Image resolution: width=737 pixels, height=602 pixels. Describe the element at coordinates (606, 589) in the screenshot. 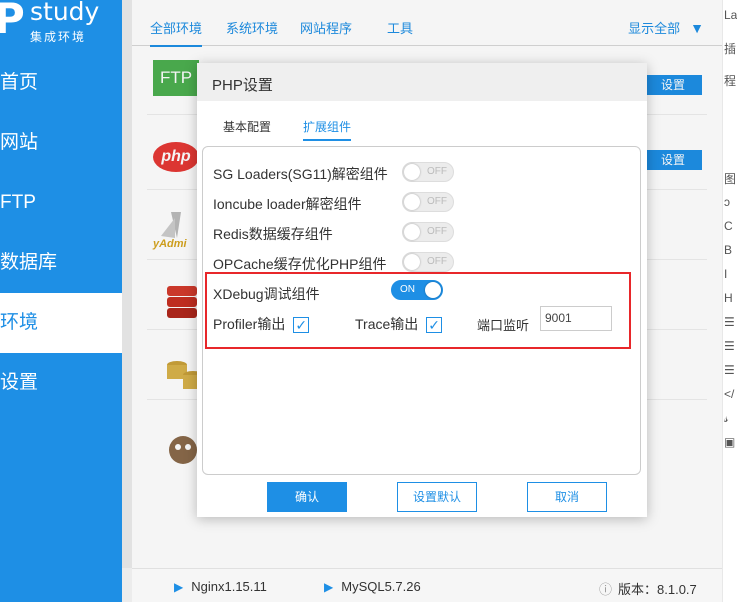

I see `info-icon: ⓘ` at that location.